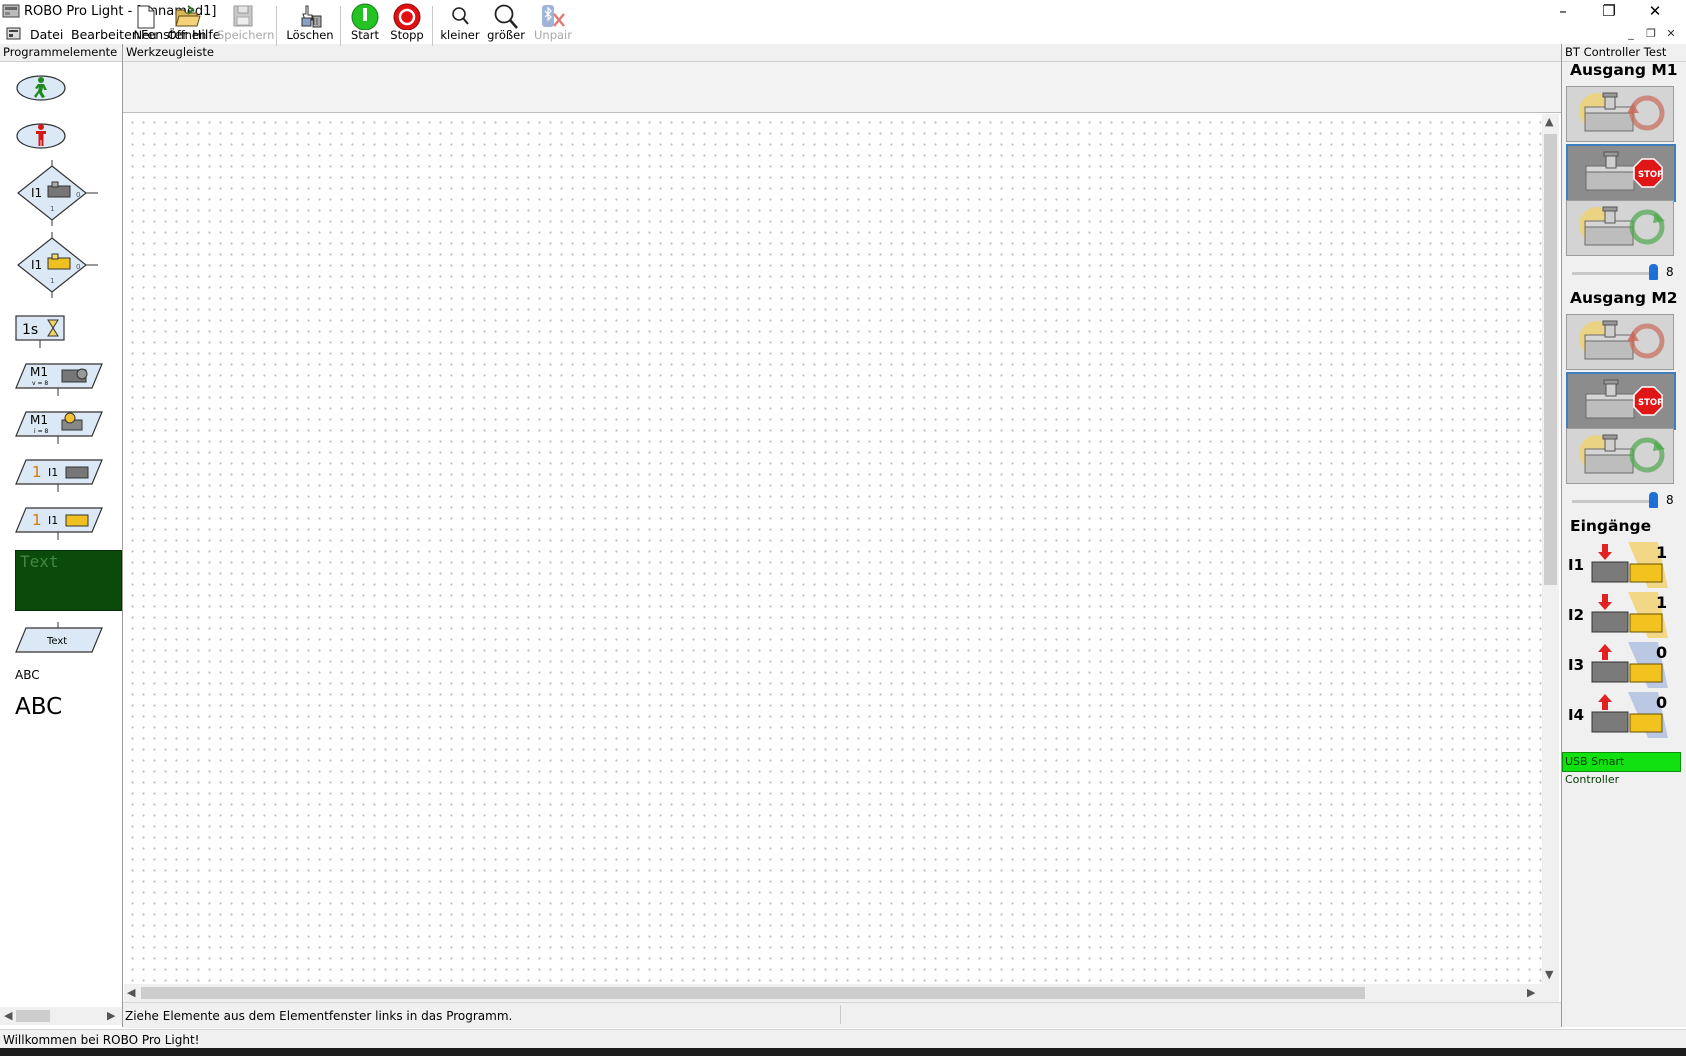 This screenshot has width=1686, height=1056. What do you see at coordinates (1550, 359) in the screenshot?
I see `vertical-scroll-thumb` at bounding box center [1550, 359].